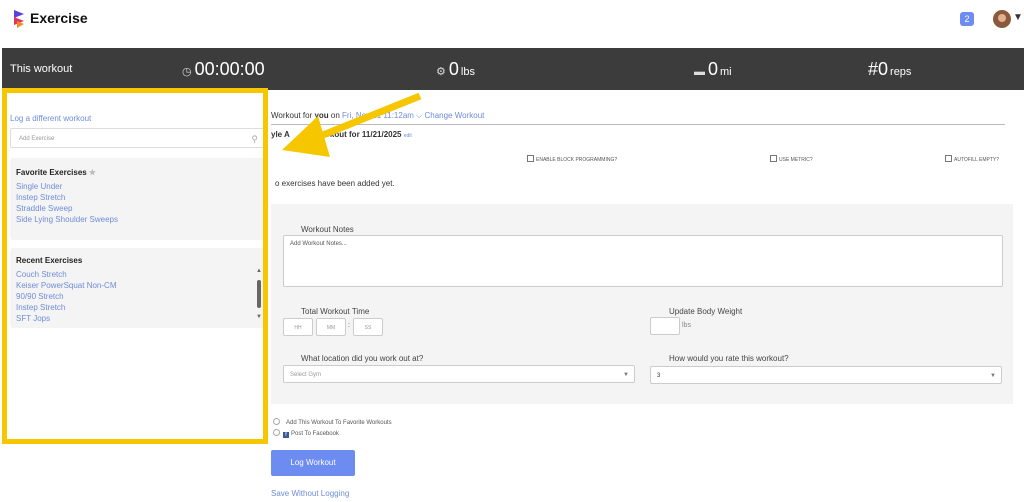 Image resolution: width=1024 pixels, height=502 pixels. What do you see at coordinates (1002, 19) in the screenshot?
I see `avatar` at bounding box center [1002, 19].